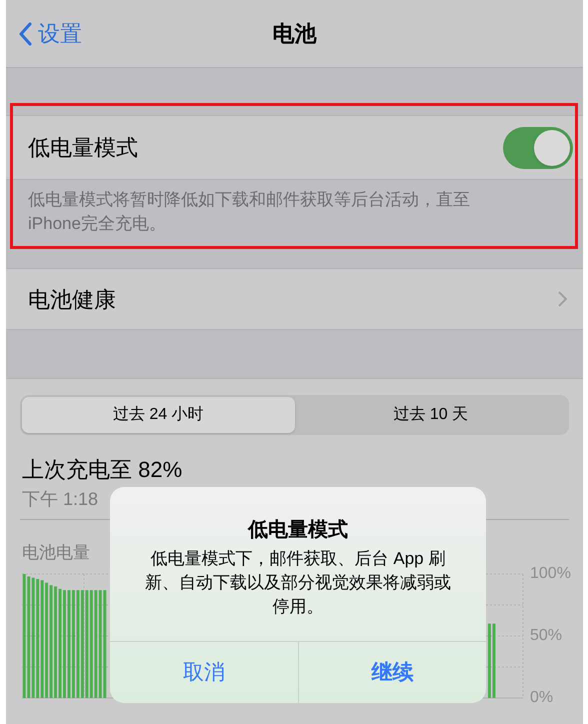 The image size is (588, 724). I want to click on chart-title: 电池电量, so click(56, 553).